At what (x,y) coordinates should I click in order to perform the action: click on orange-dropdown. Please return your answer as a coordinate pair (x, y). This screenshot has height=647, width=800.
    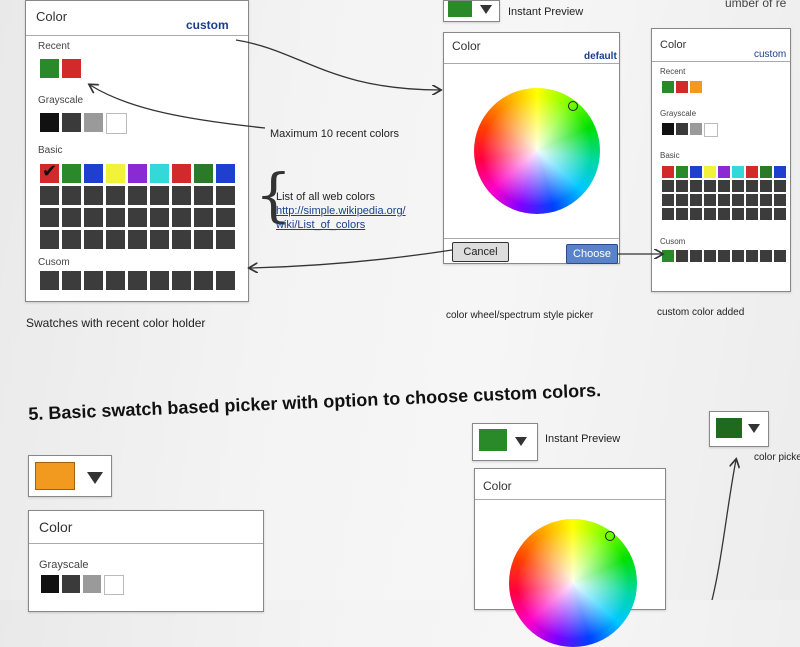
    Looking at the image, I should click on (70, 476).